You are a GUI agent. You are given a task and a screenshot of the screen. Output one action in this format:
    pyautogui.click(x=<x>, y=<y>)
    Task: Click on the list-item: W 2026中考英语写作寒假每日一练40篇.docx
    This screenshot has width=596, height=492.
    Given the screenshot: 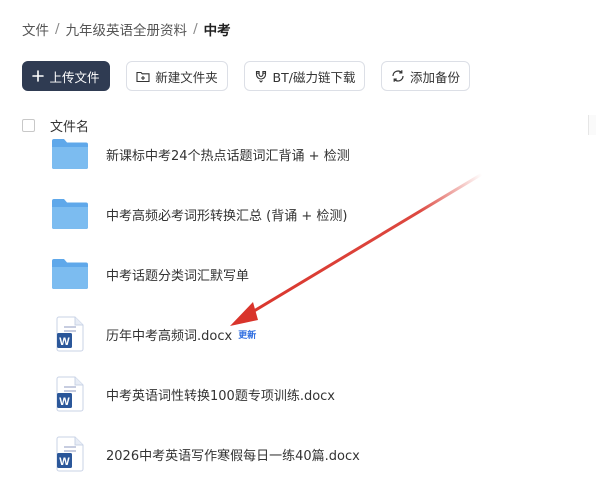 What is the action you would take?
    pyautogui.click(x=310, y=454)
    